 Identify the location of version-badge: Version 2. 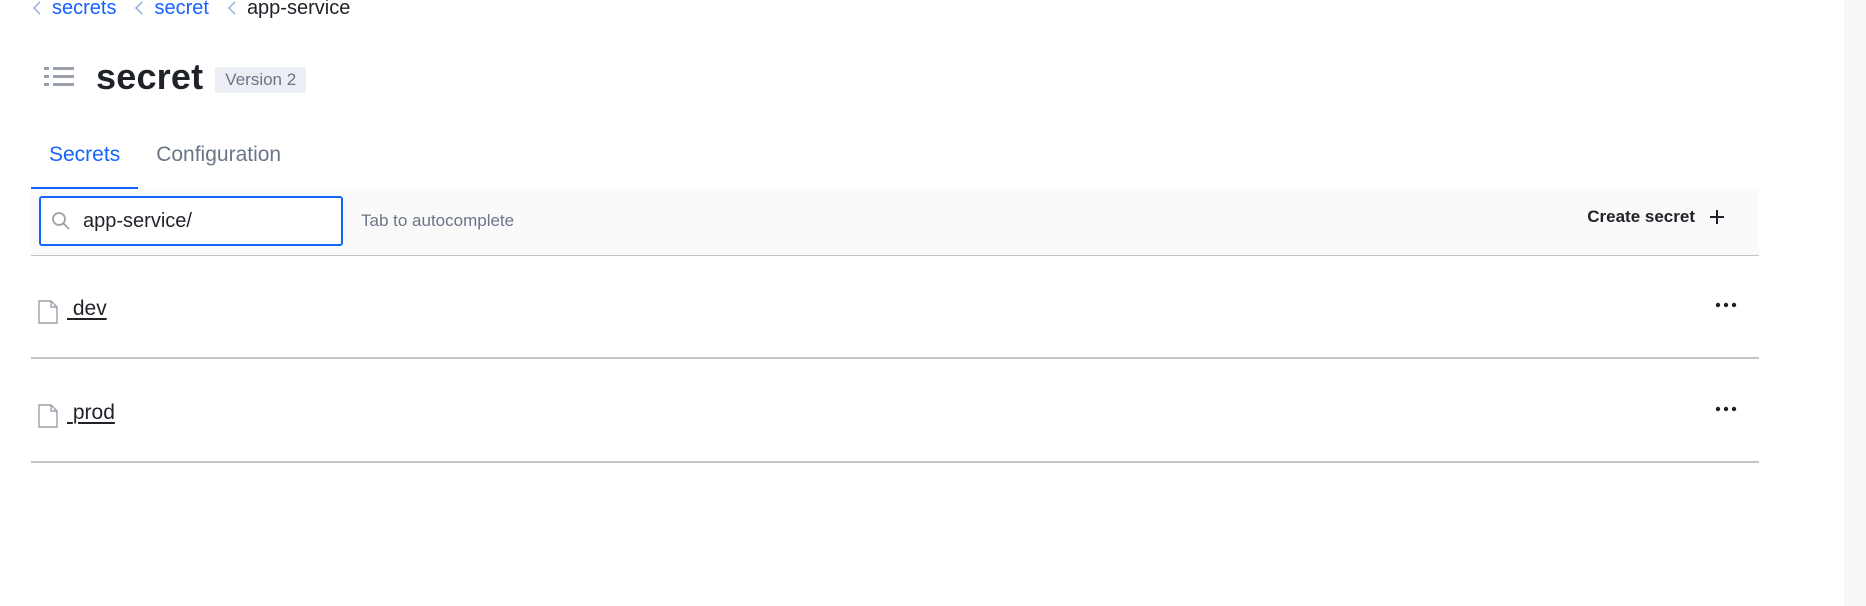
(261, 80).